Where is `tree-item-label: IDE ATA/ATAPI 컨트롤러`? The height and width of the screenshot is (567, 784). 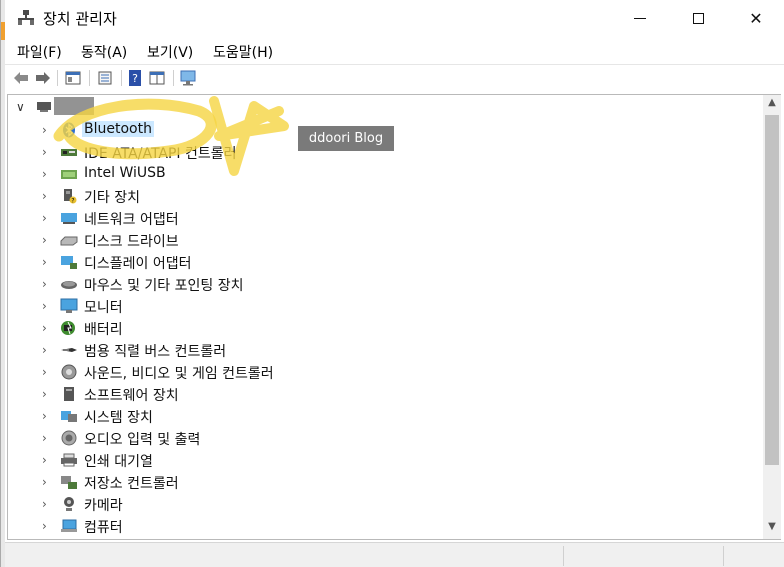
tree-item-label: IDE ATA/ATAPI 컨트롤러 is located at coordinates (160, 154).